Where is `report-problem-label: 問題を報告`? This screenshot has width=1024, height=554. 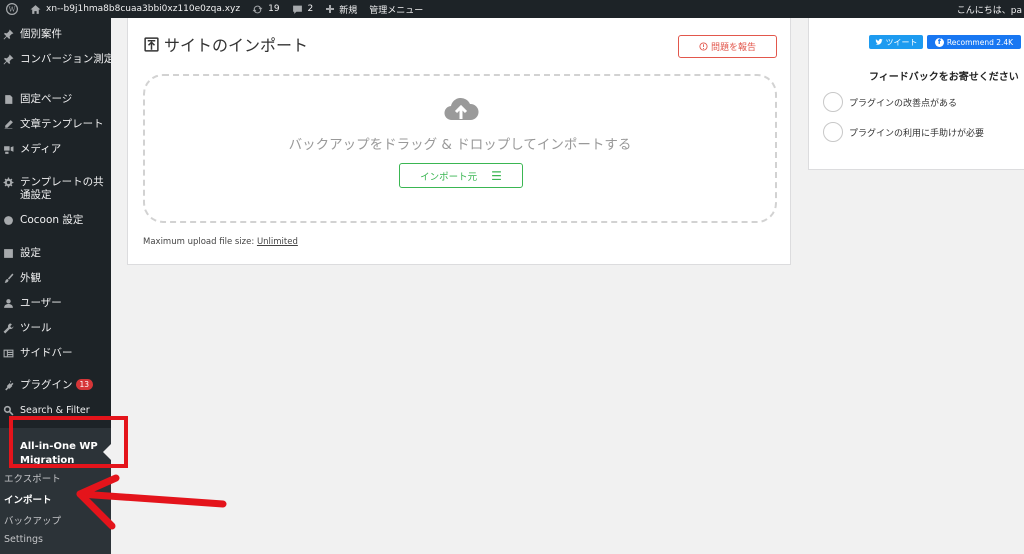
report-problem-label: 問題を報告 is located at coordinates (733, 48).